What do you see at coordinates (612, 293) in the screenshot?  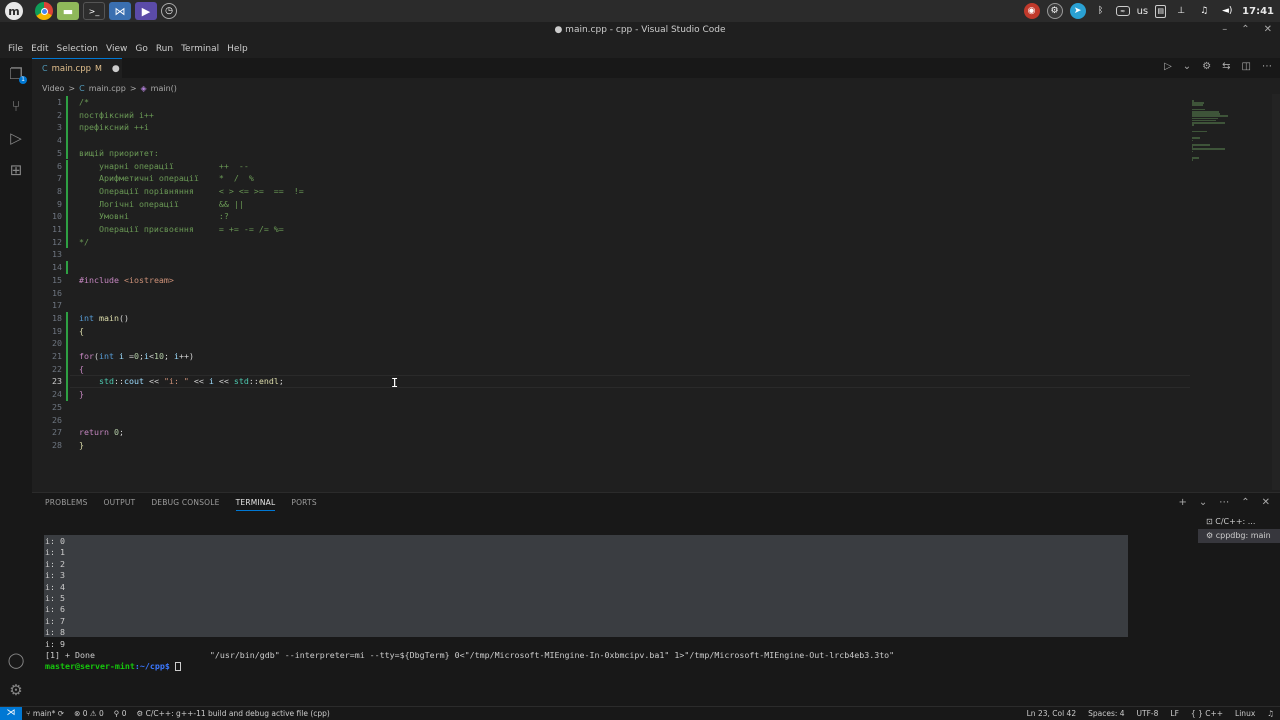 I see `code-line: 16` at bounding box center [612, 293].